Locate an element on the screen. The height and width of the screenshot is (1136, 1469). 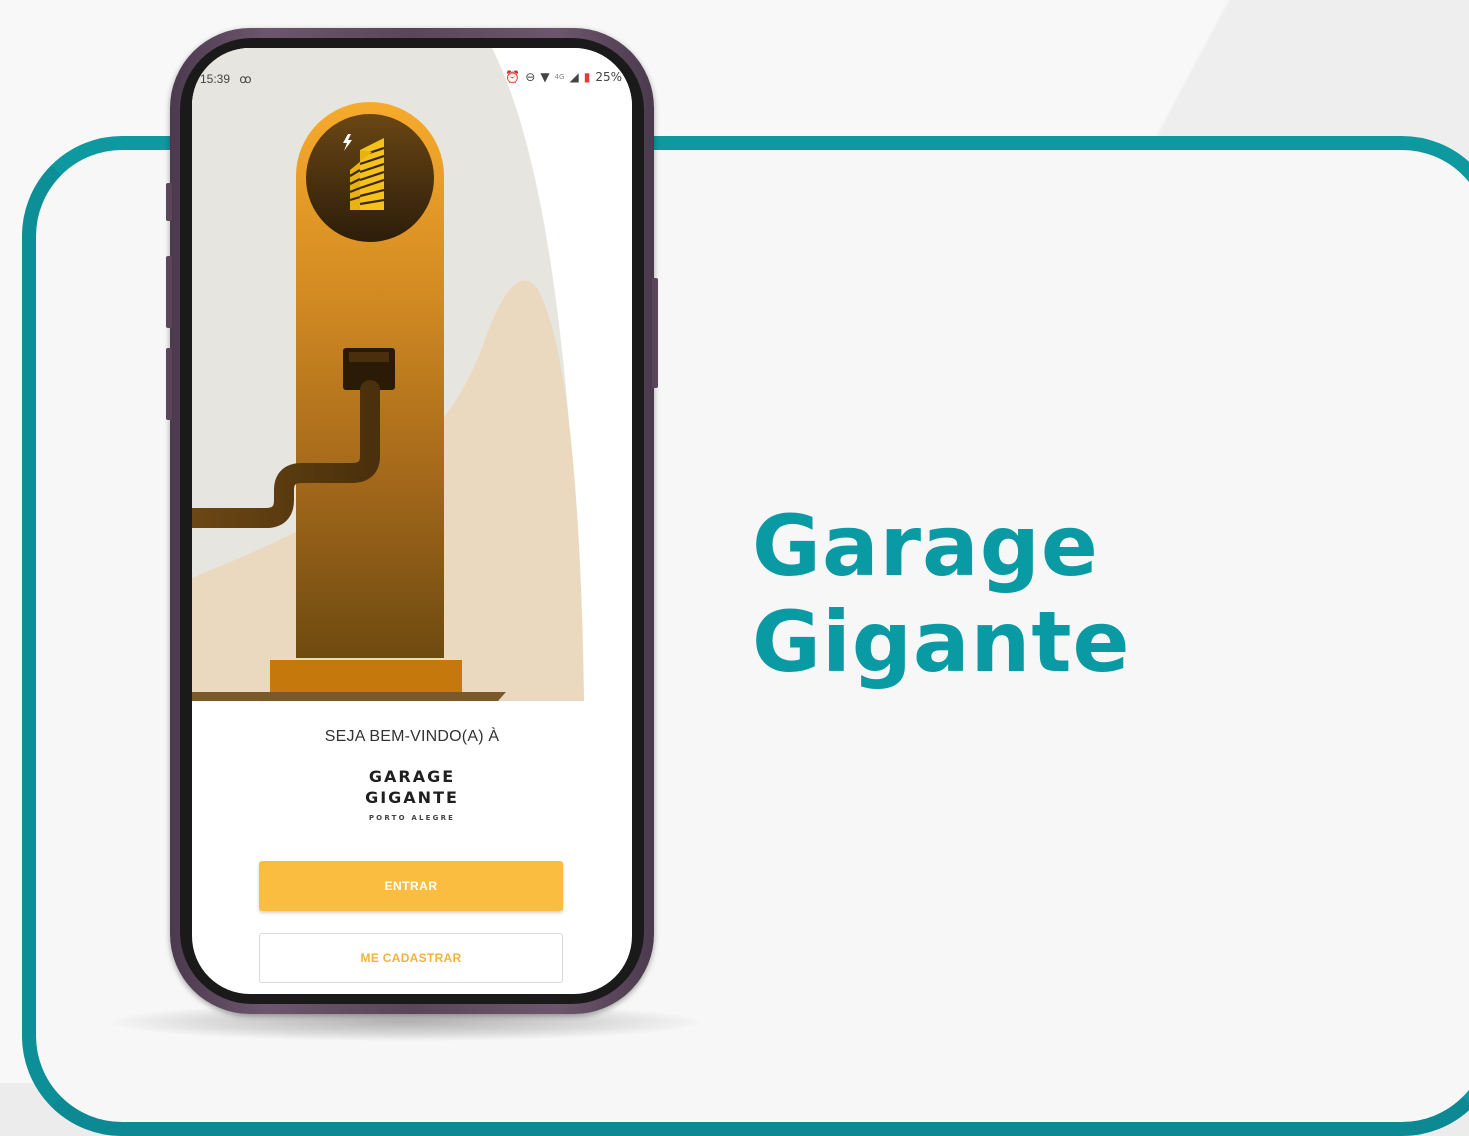
wifi-icon: ▼ is located at coordinates (545, 77).